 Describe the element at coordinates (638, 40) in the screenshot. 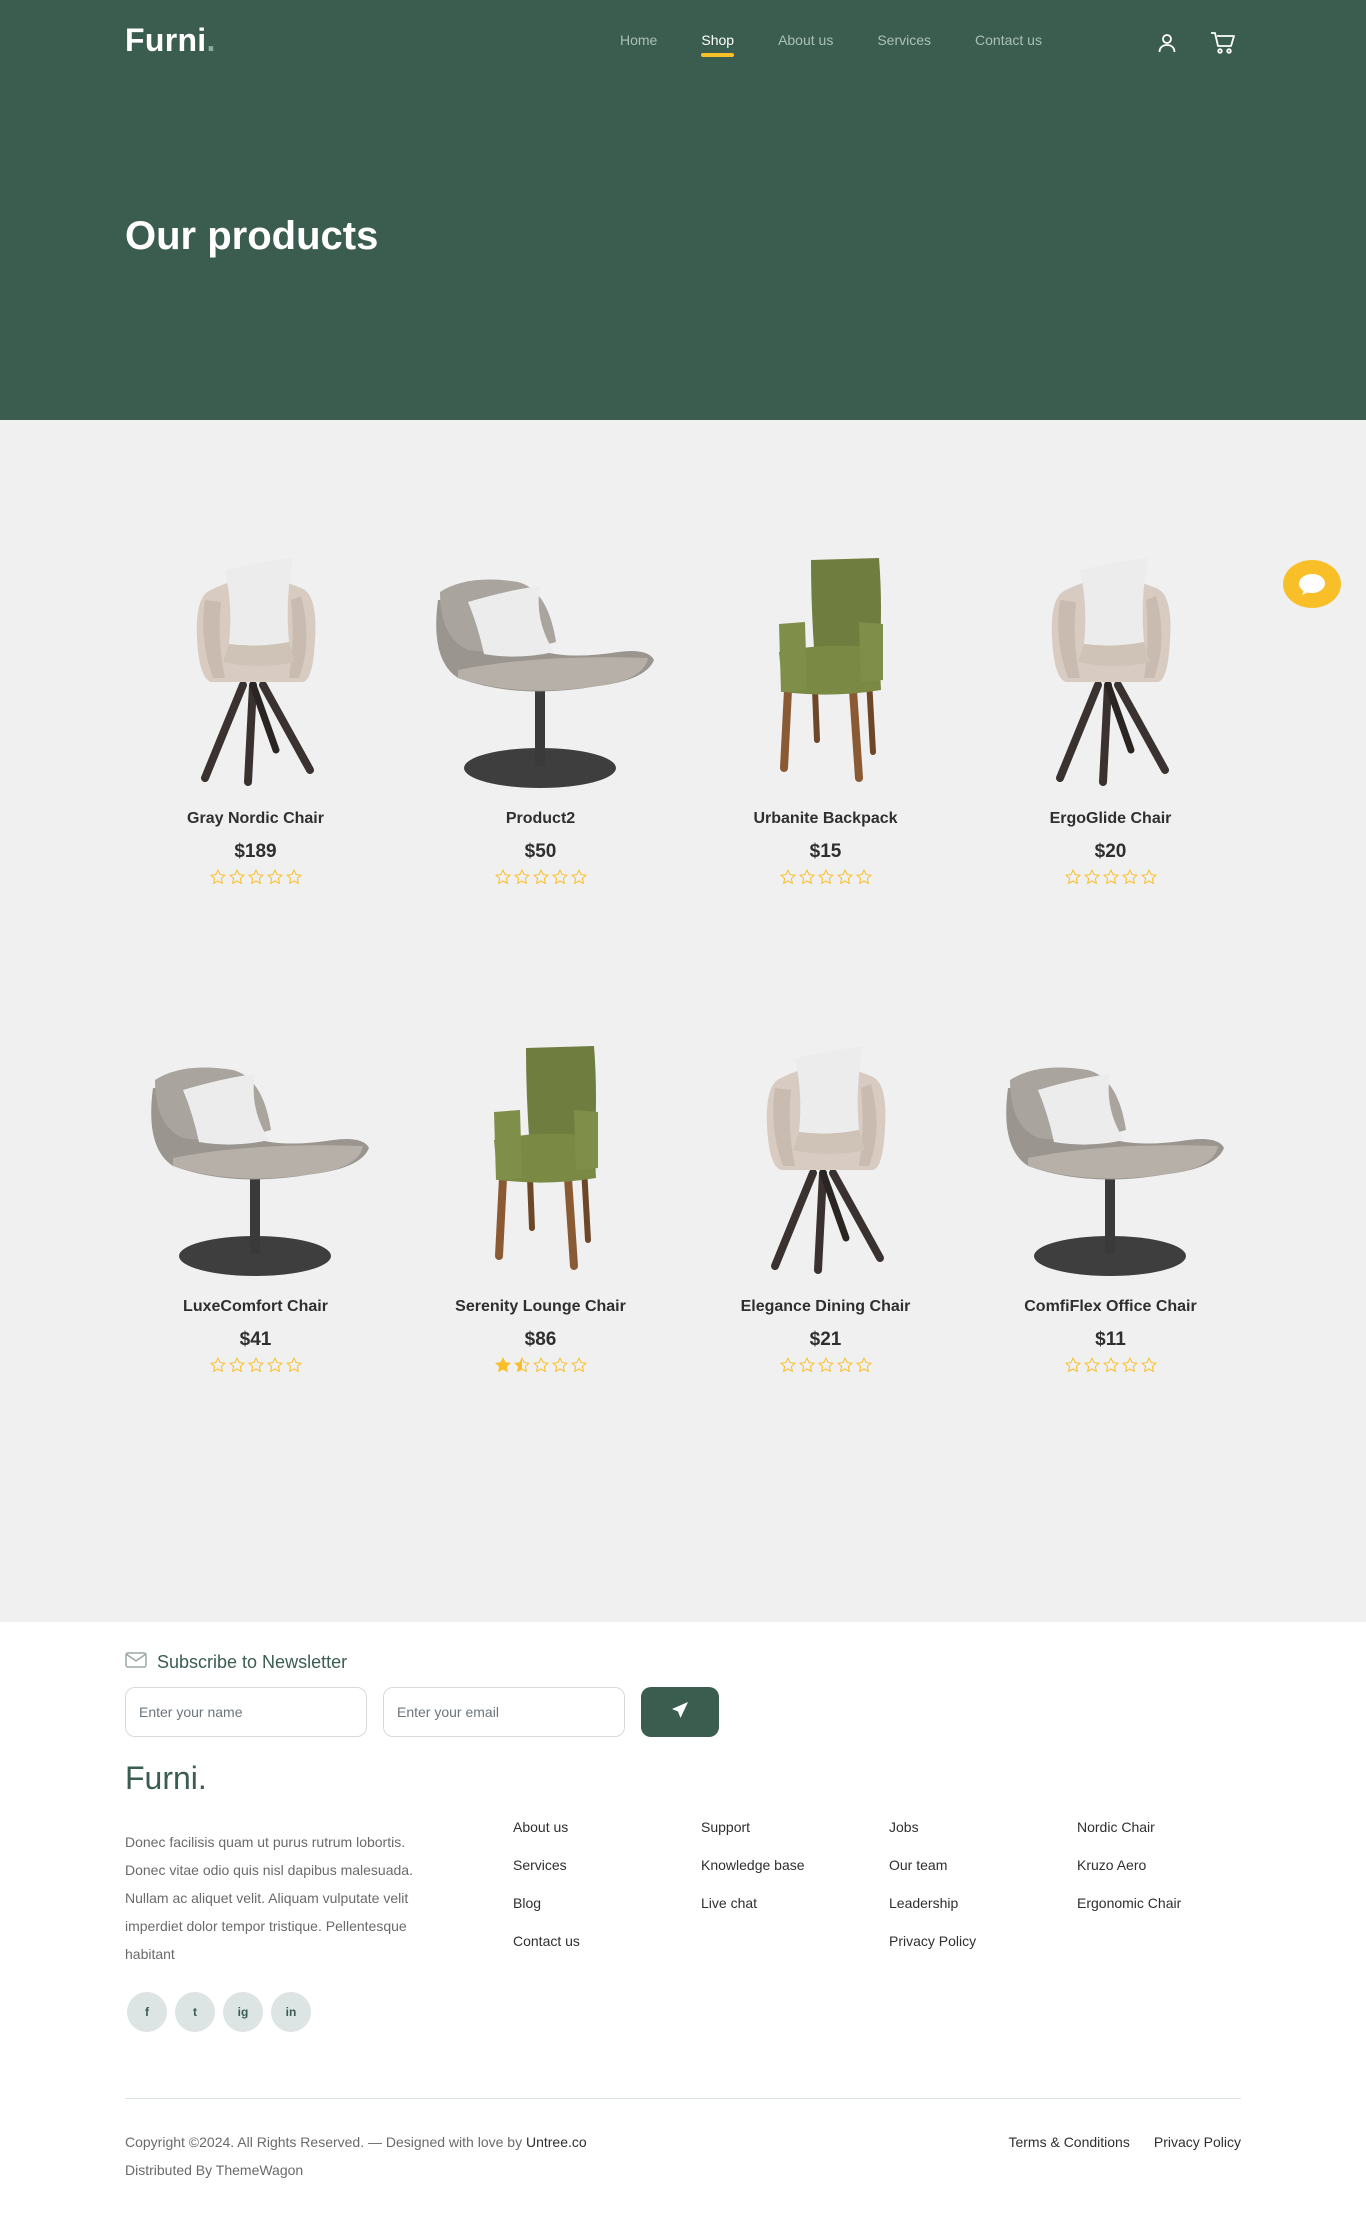

I see `nav-home: Home` at that location.